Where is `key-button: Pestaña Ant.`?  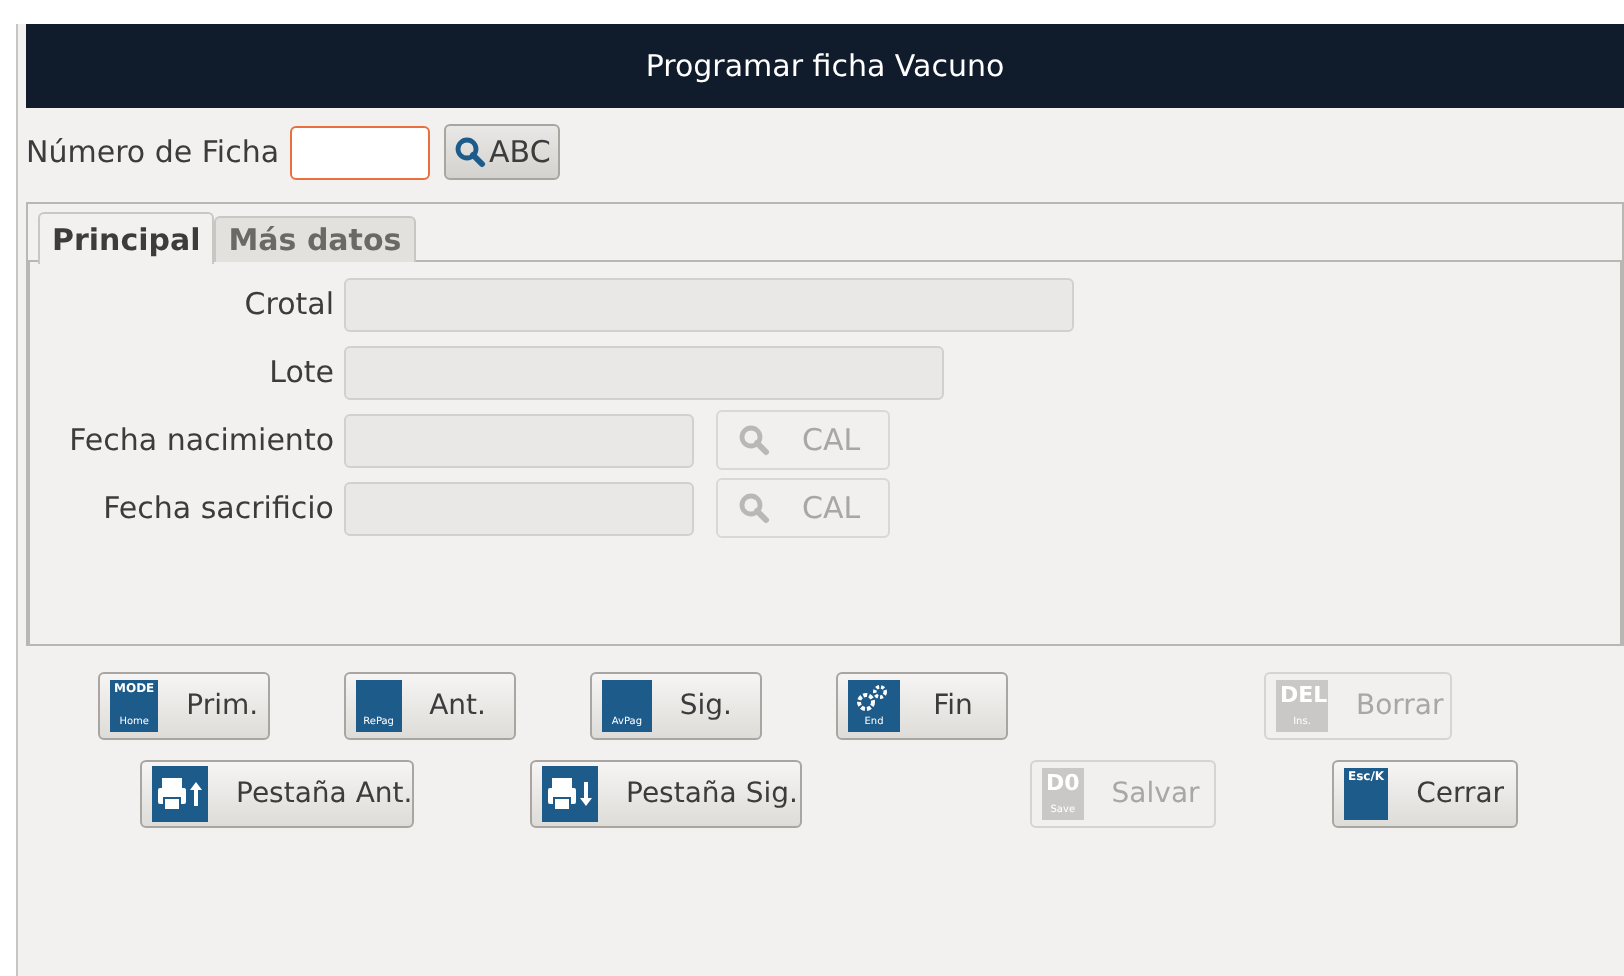 key-button: Pestaña Ant. is located at coordinates (277, 794).